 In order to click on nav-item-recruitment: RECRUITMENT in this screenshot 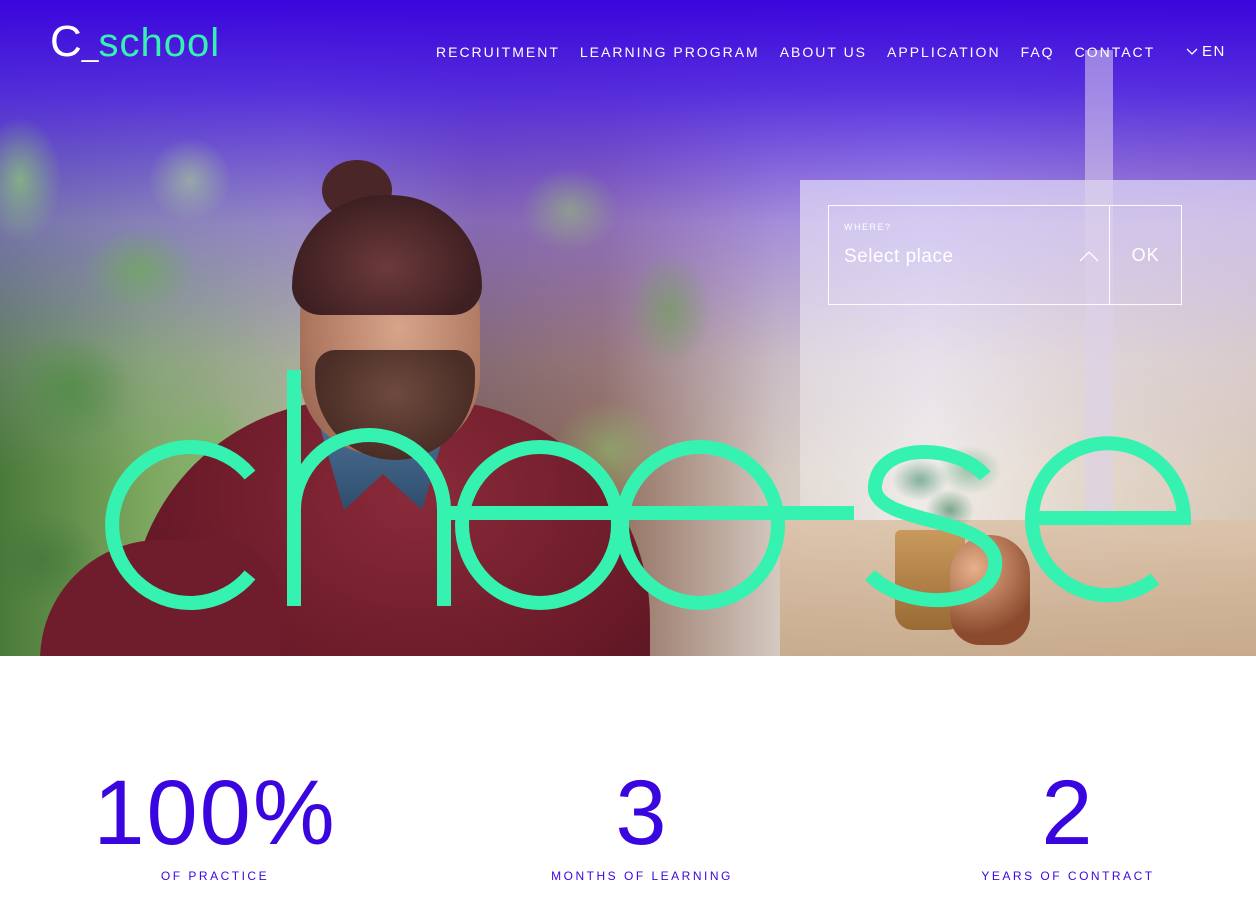, I will do `click(498, 52)`.